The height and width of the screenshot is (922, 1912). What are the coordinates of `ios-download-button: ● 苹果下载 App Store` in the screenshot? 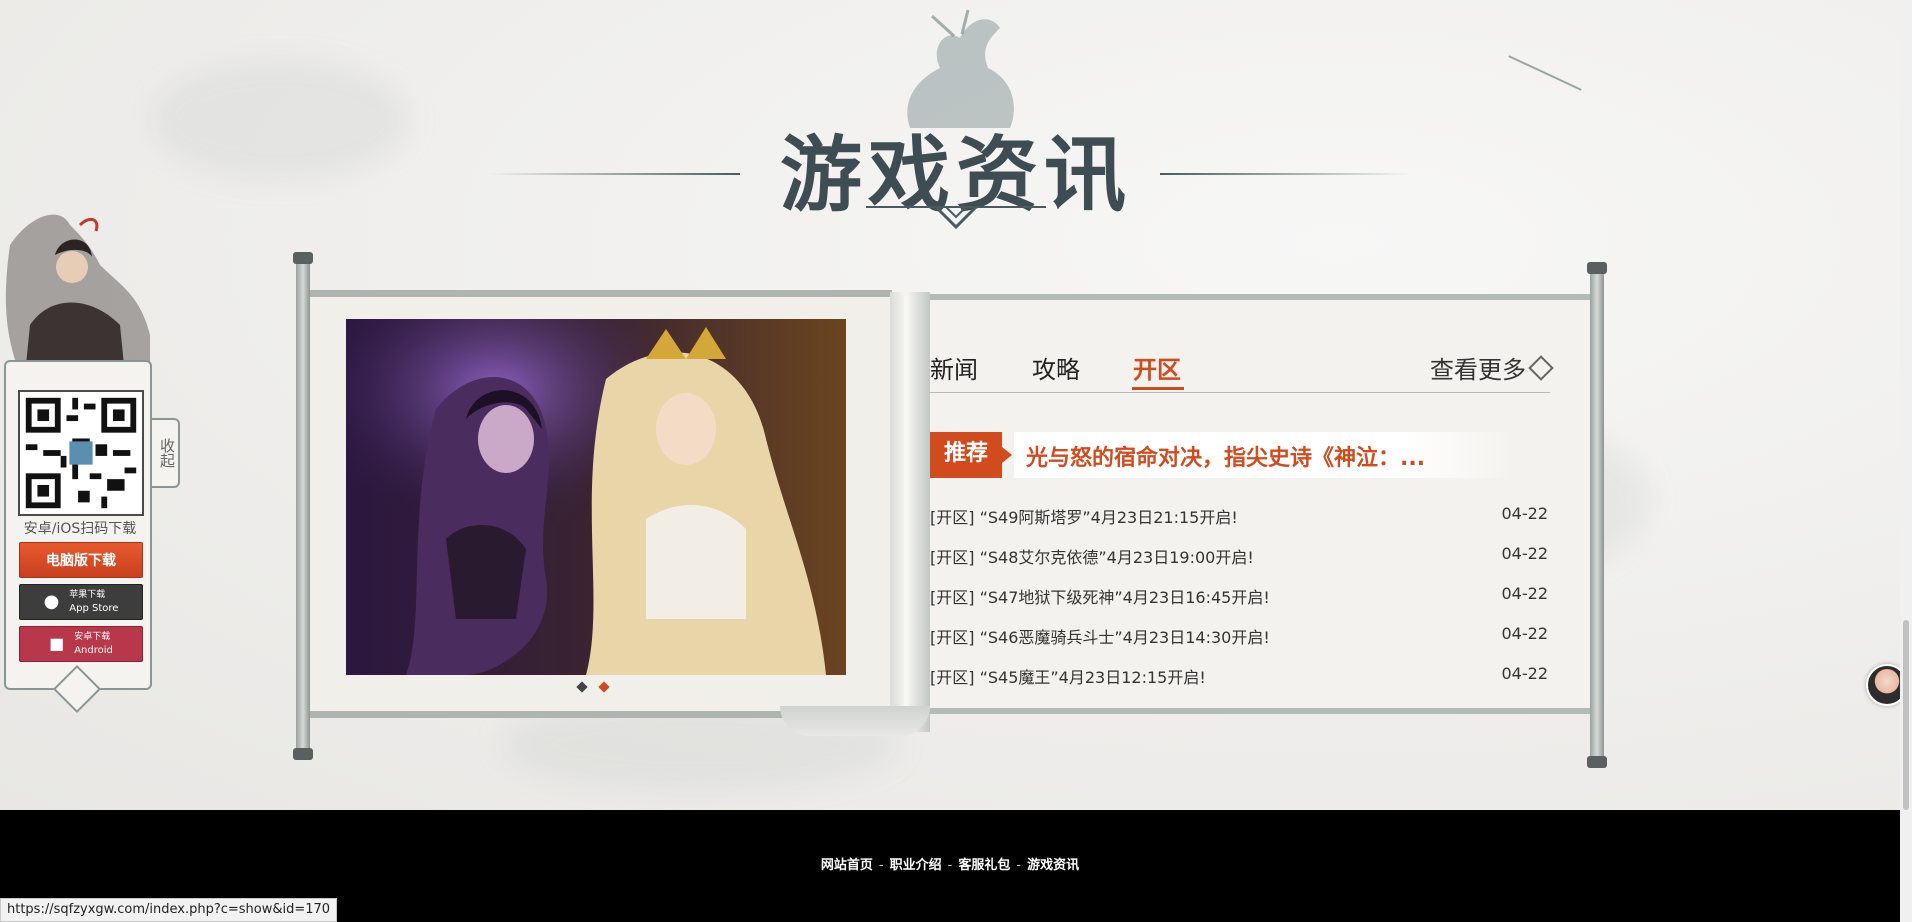 It's located at (81, 602).